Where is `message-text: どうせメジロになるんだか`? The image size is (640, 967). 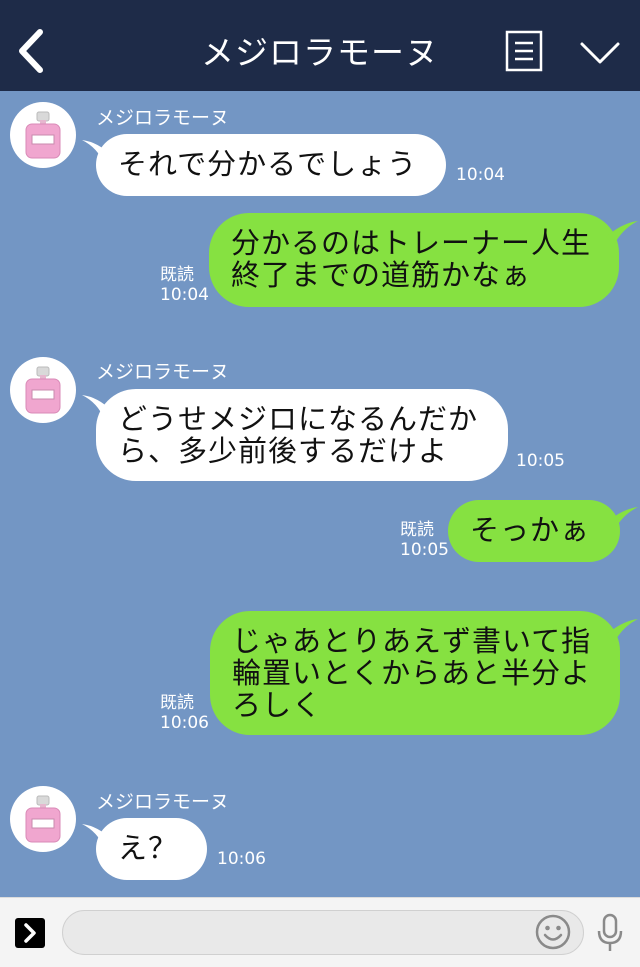
message-text: どうせメジロになるんだか is located at coordinates (298, 419).